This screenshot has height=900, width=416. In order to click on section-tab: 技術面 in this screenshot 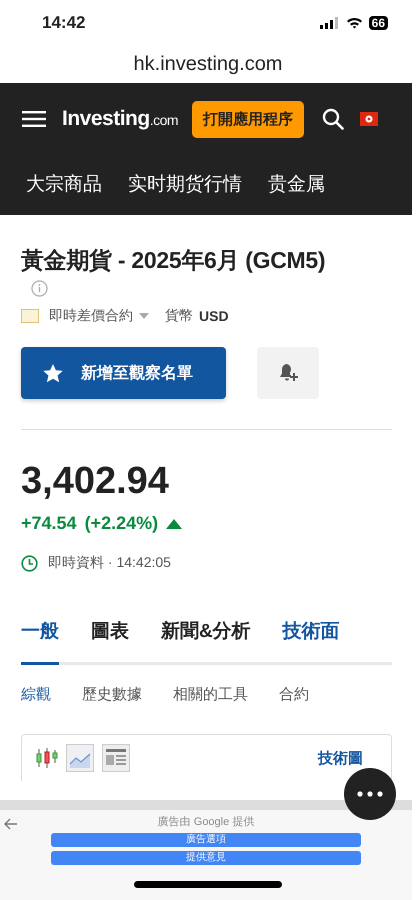, I will do `click(311, 641)`.